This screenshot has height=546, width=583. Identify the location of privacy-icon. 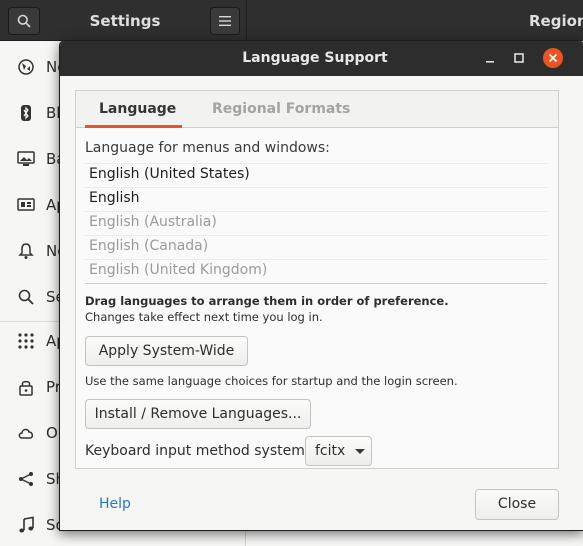
(26, 388).